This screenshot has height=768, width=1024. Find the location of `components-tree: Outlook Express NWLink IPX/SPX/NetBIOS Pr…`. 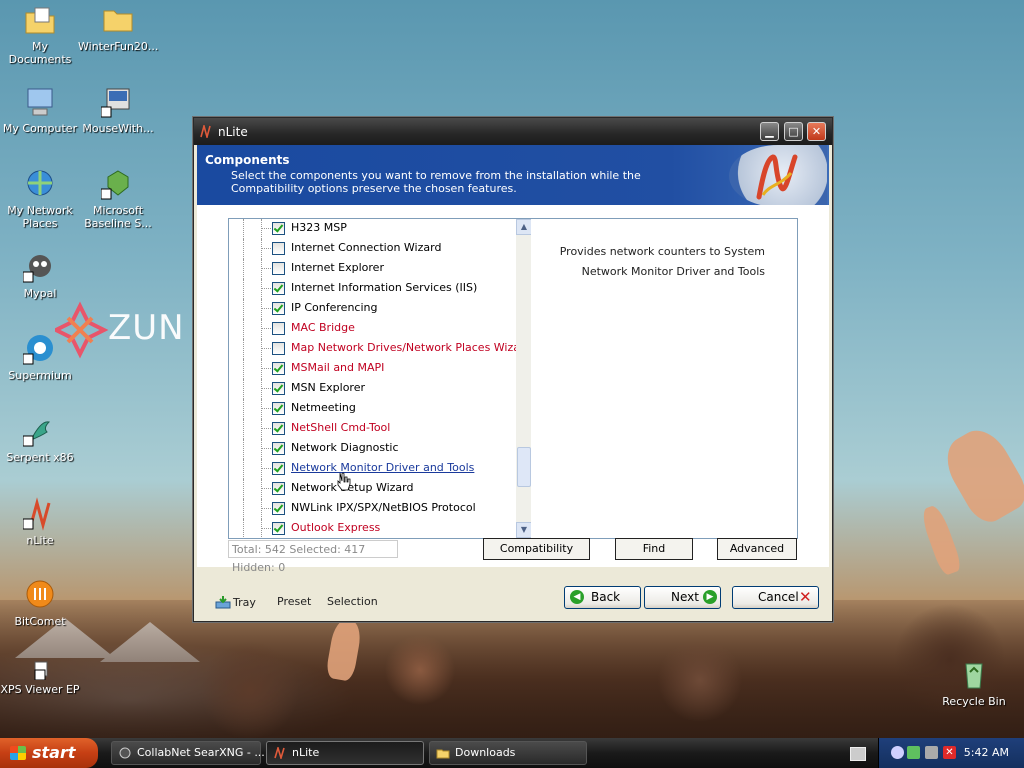

components-tree: Outlook Express NWLink IPX/SPX/NetBIOS Pr… is located at coordinates (380, 378).